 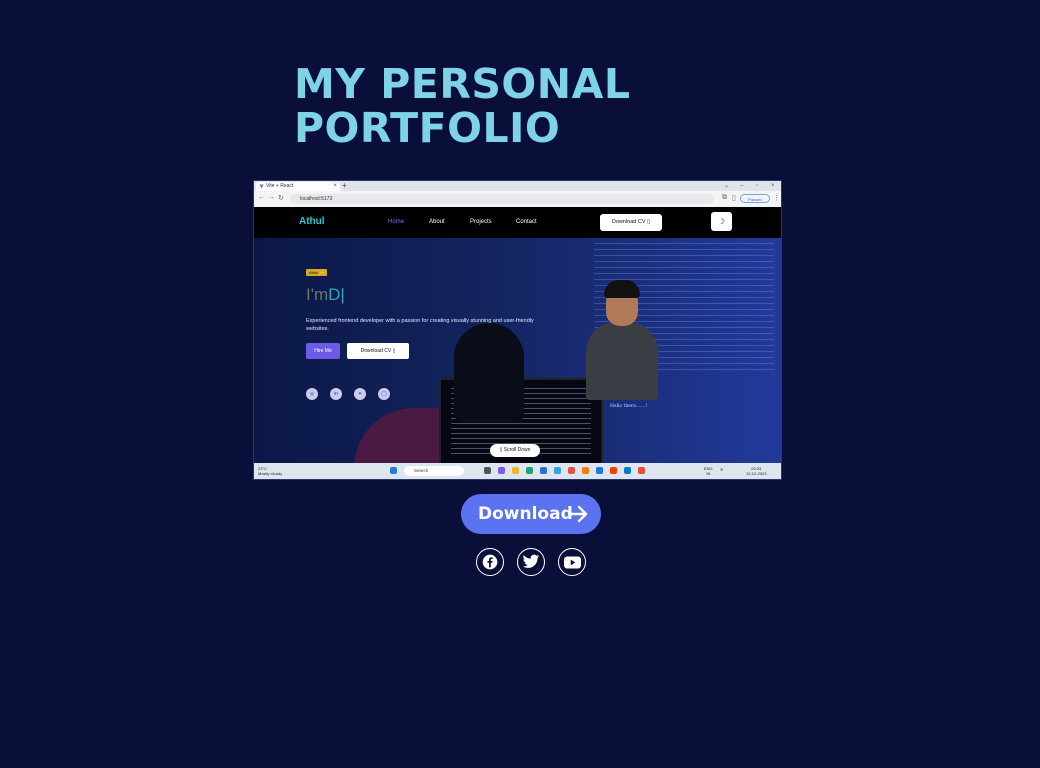 I want to click on developer-head, so click(x=489, y=373).